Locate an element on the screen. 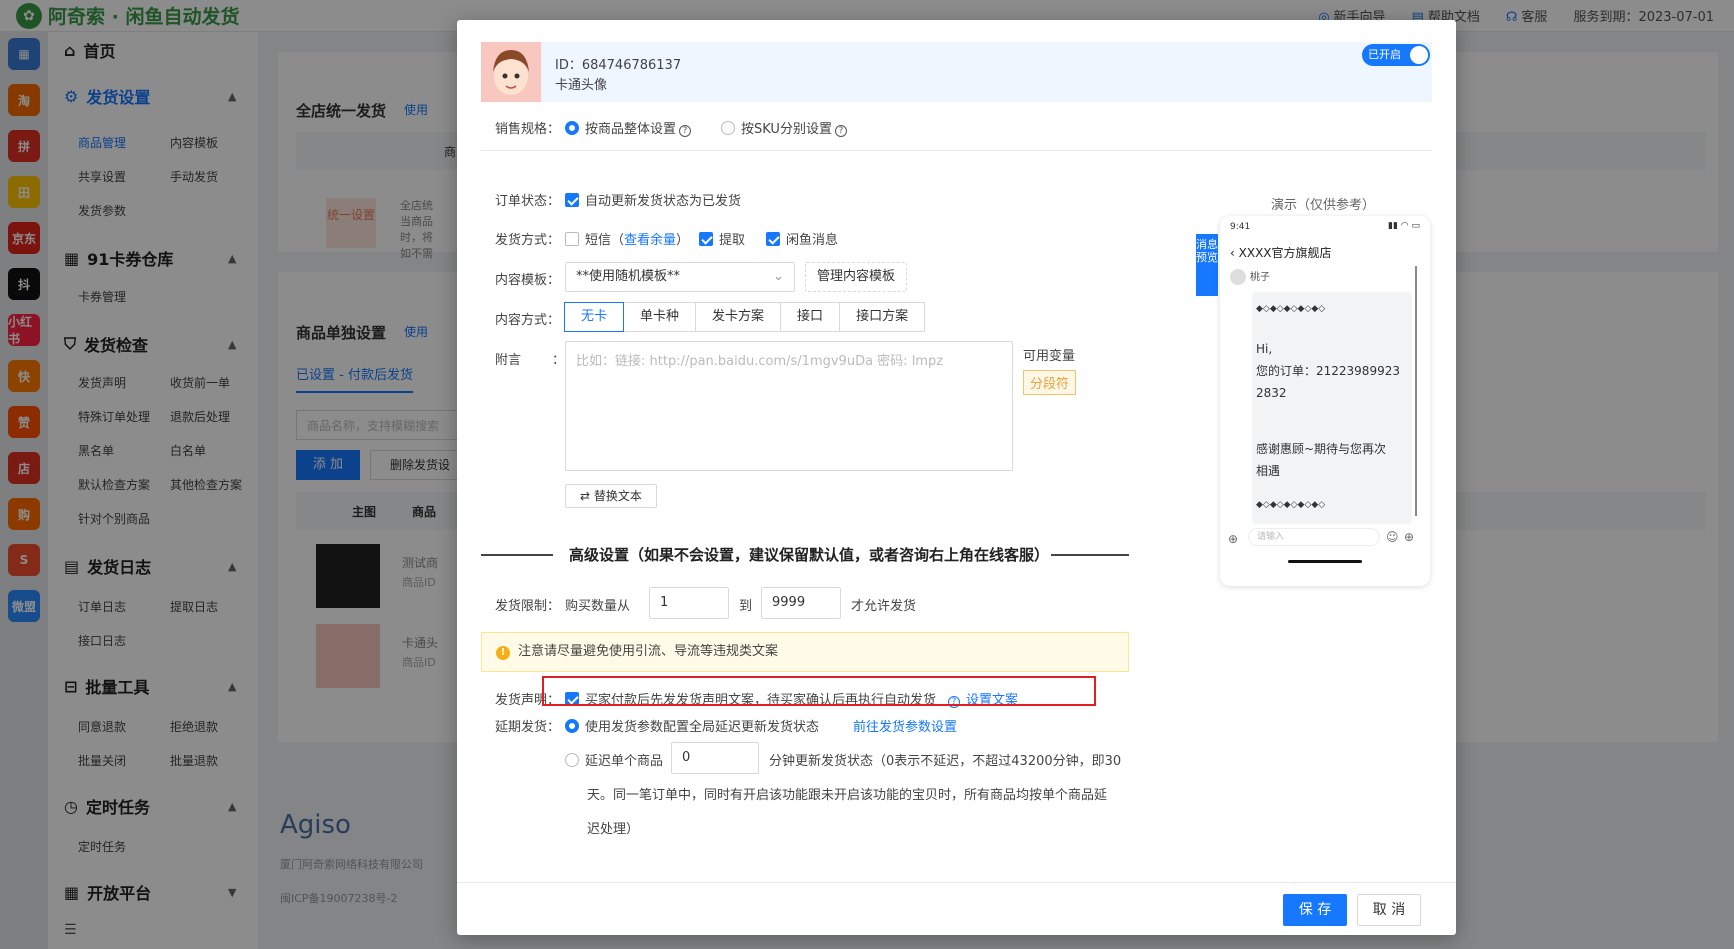 This screenshot has width=1734, height=949. template-select: **使用随机模板** ⌄ is located at coordinates (680, 277).